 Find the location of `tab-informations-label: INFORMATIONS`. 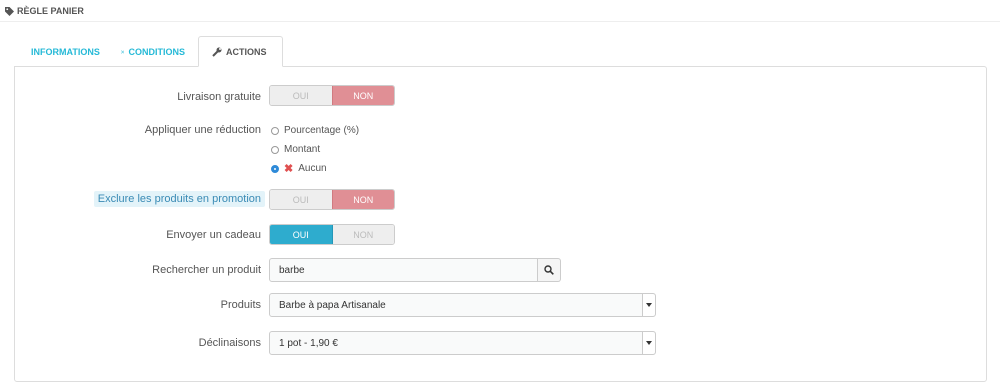

tab-informations-label: INFORMATIONS is located at coordinates (65, 51).